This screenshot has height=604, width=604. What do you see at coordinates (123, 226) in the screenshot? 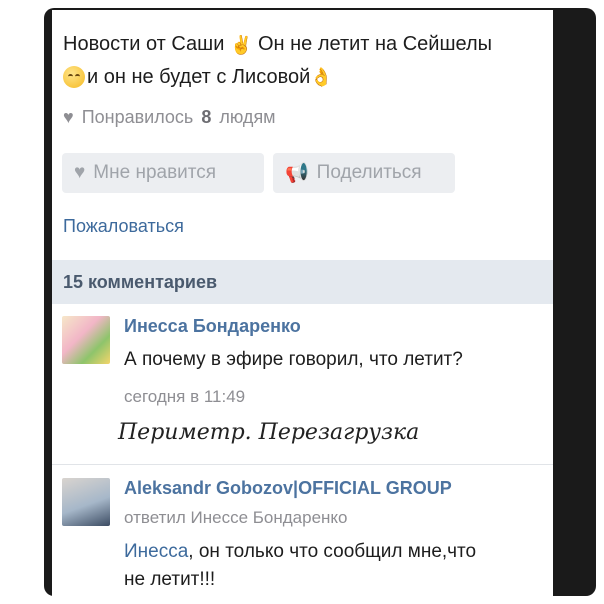
I see `report-link: Пожаловаться` at bounding box center [123, 226].